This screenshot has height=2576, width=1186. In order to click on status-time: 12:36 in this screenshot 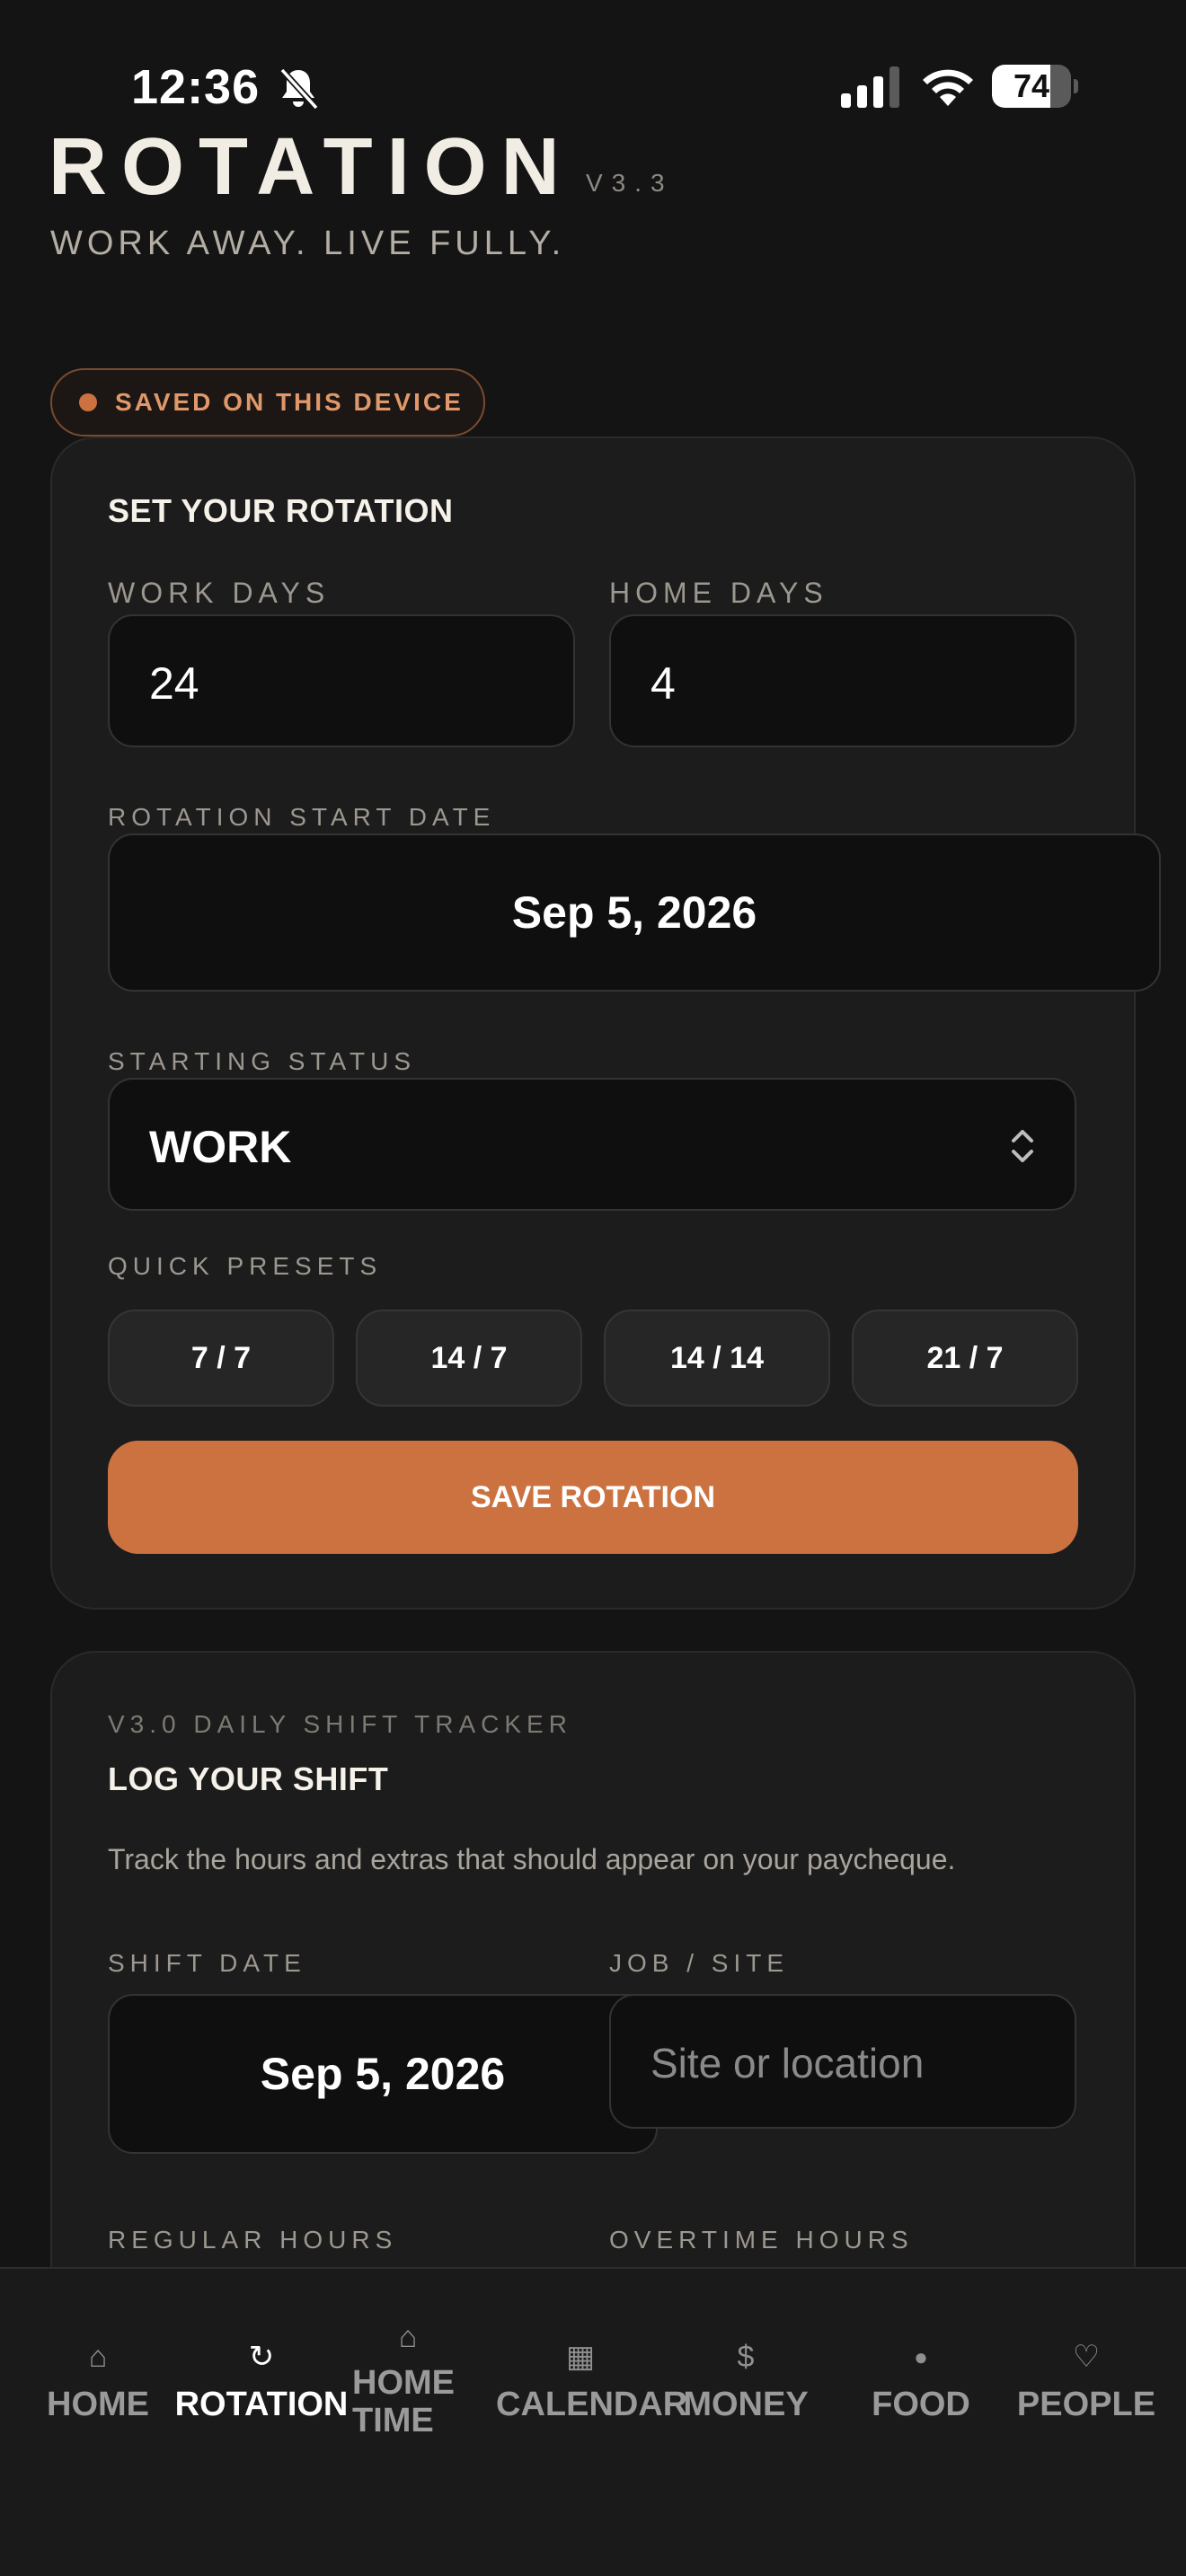, I will do `click(196, 87)`.